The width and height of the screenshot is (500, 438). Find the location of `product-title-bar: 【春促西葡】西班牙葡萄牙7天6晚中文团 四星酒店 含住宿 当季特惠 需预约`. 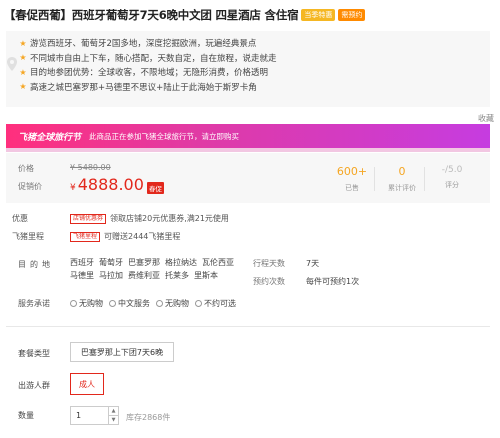

product-title-bar: 【春促西葡】西班牙葡萄牙7天6晚中文团 四星酒店 含住宿 当季特惠 需预约 is located at coordinates (251, 15).